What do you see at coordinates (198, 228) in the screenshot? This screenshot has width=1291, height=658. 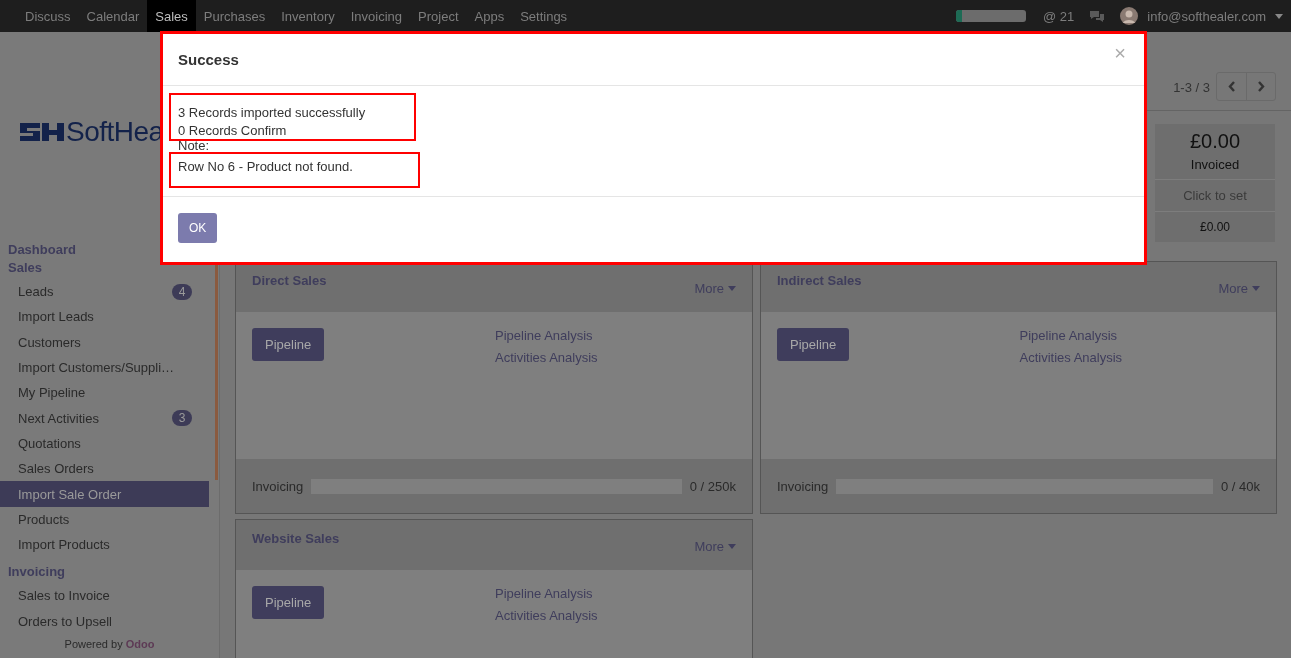 I see `ok-button: OK` at bounding box center [198, 228].